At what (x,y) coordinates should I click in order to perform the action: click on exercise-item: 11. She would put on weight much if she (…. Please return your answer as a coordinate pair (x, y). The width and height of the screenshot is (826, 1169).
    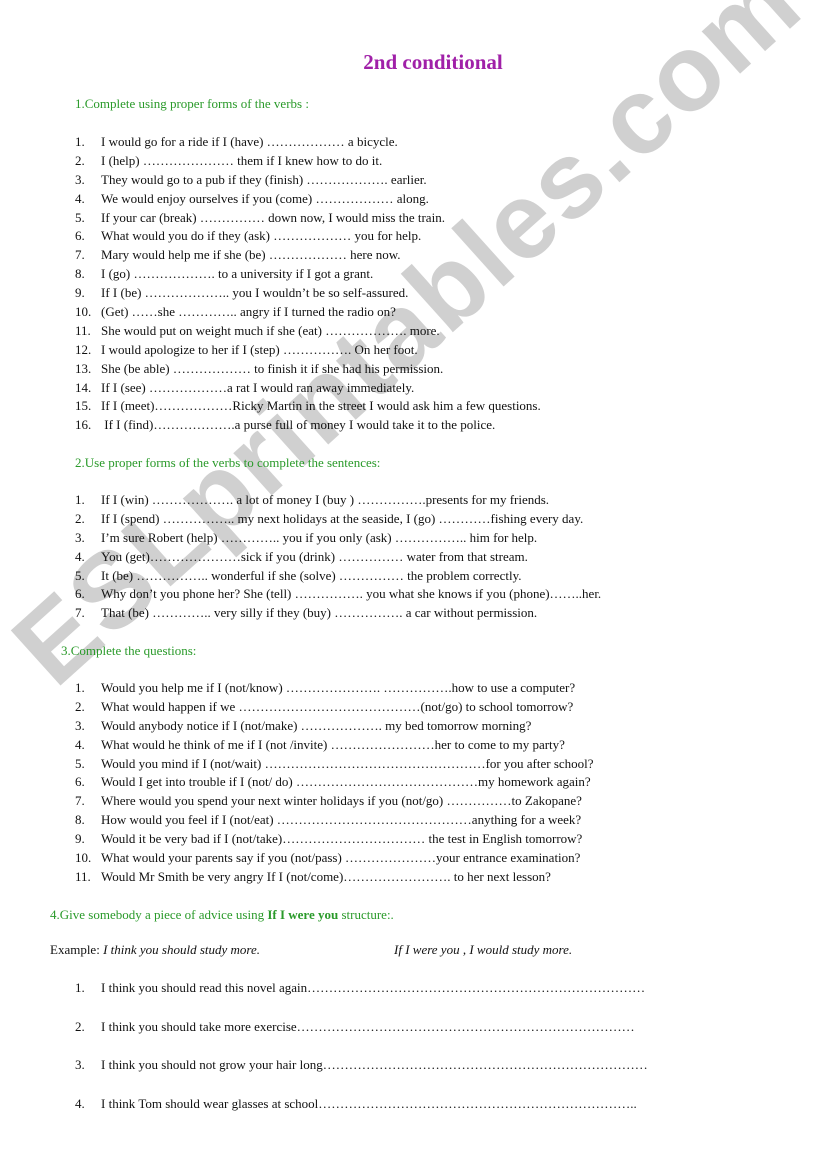
    Looking at the image, I should click on (308, 331).